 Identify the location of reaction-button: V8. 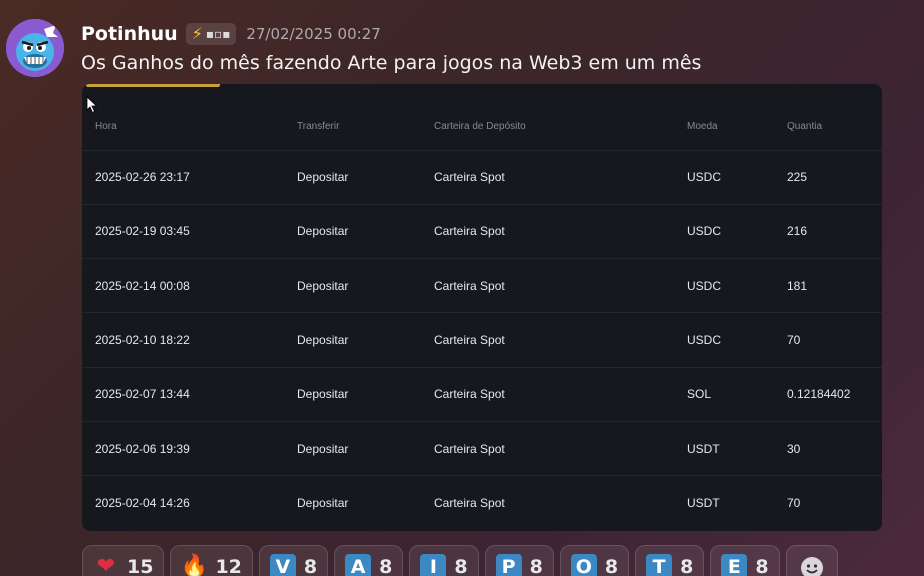
(293, 560).